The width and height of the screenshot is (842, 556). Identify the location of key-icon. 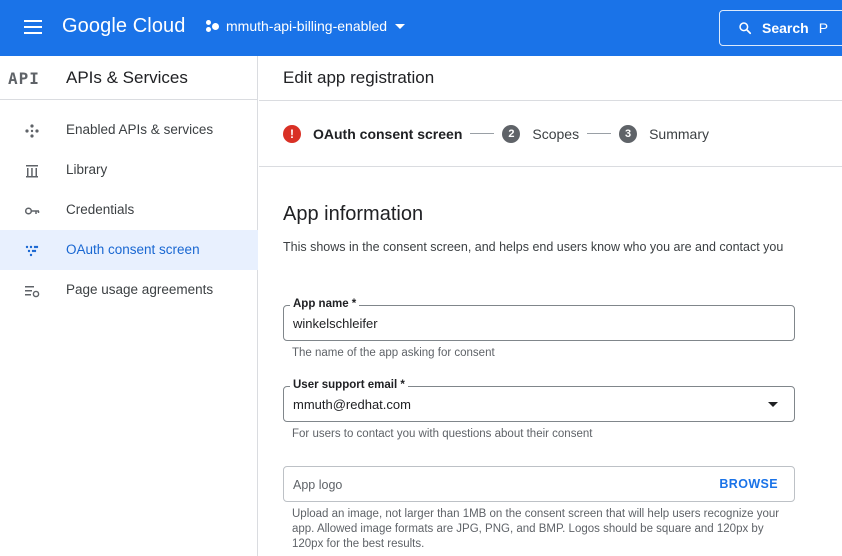
(32, 210).